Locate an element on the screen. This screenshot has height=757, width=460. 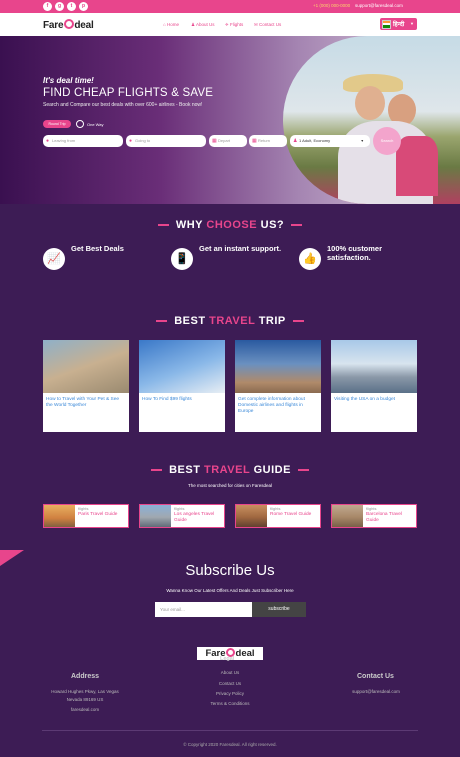
hero-photo is located at coordinates (371, 120).